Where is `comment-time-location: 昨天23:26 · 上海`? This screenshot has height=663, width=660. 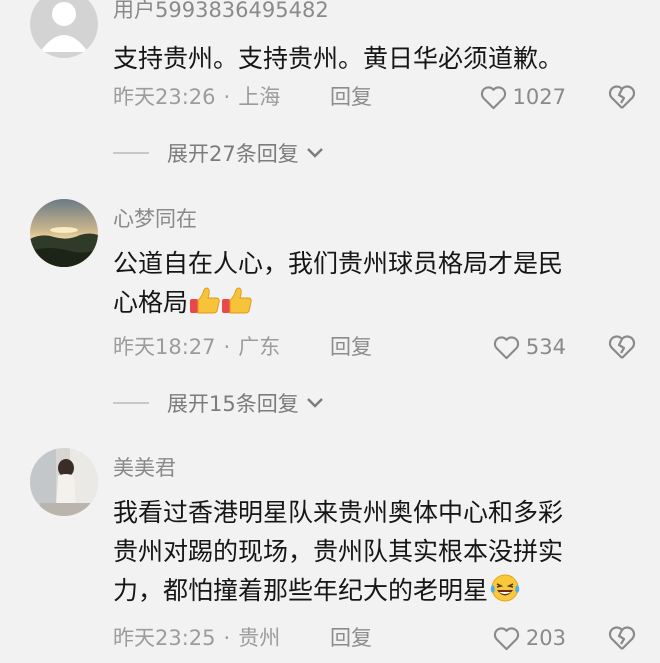
comment-time-location: 昨天23:26 · 上海 is located at coordinates (196, 97).